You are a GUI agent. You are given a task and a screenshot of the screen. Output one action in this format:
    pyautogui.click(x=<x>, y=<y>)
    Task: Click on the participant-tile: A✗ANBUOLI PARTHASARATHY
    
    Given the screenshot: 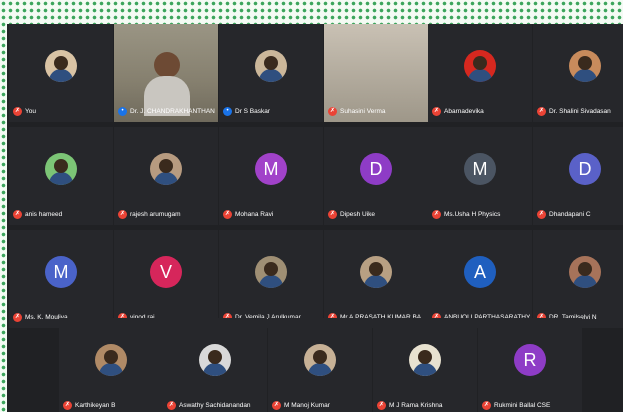 What is the action you would take?
    pyautogui.click(x=480, y=279)
    